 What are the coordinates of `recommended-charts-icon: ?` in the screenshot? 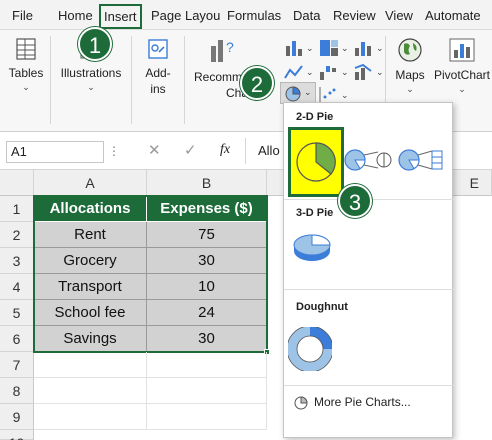 It's located at (222, 50).